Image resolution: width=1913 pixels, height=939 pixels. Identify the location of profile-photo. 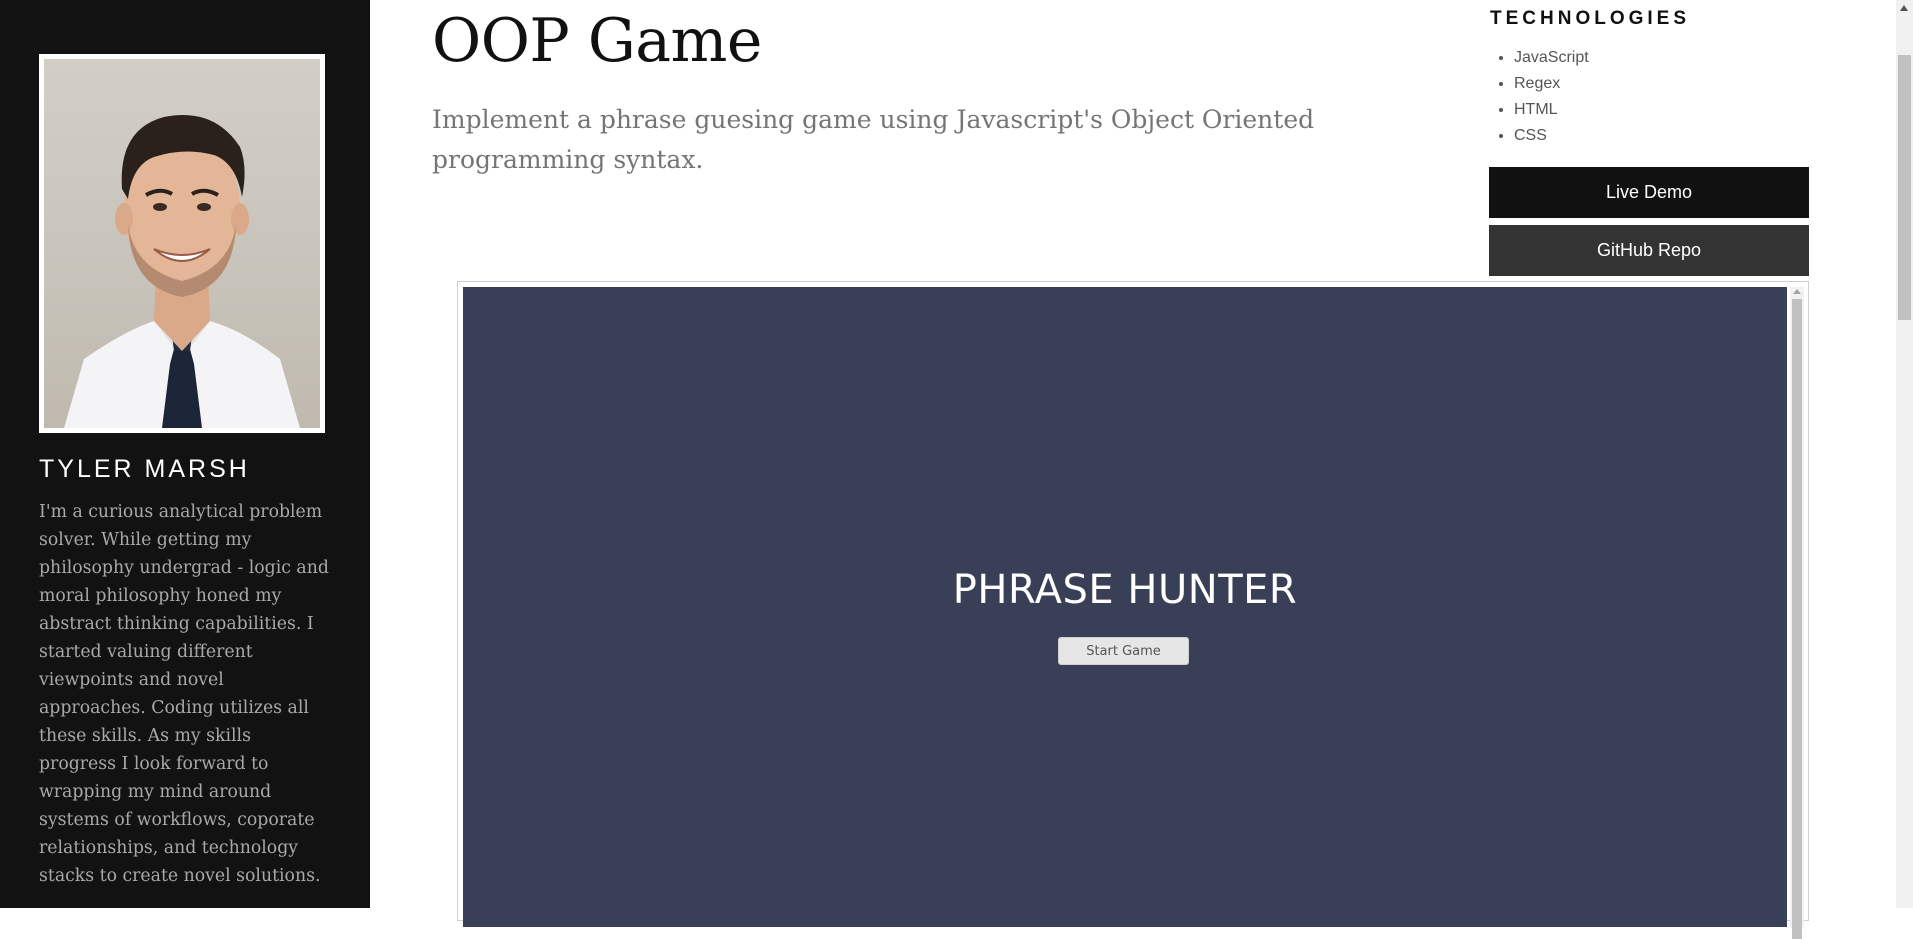
(182, 243).